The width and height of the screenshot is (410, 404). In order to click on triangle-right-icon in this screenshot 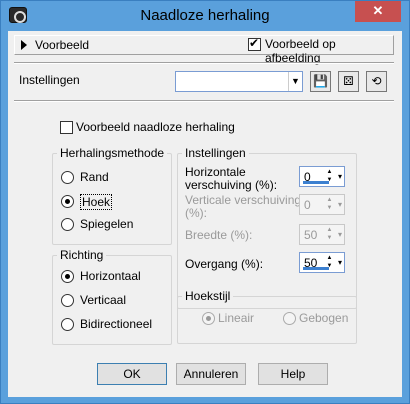, I will do `click(24, 45)`.